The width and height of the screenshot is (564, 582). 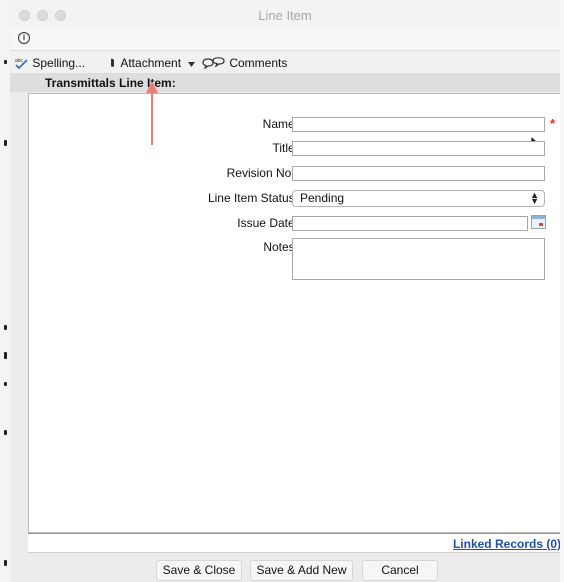 What do you see at coordinates (507, 544) in the screenshot?
I see `linked-records-link: Linked Records (0)` at bounding box center [507, 544].